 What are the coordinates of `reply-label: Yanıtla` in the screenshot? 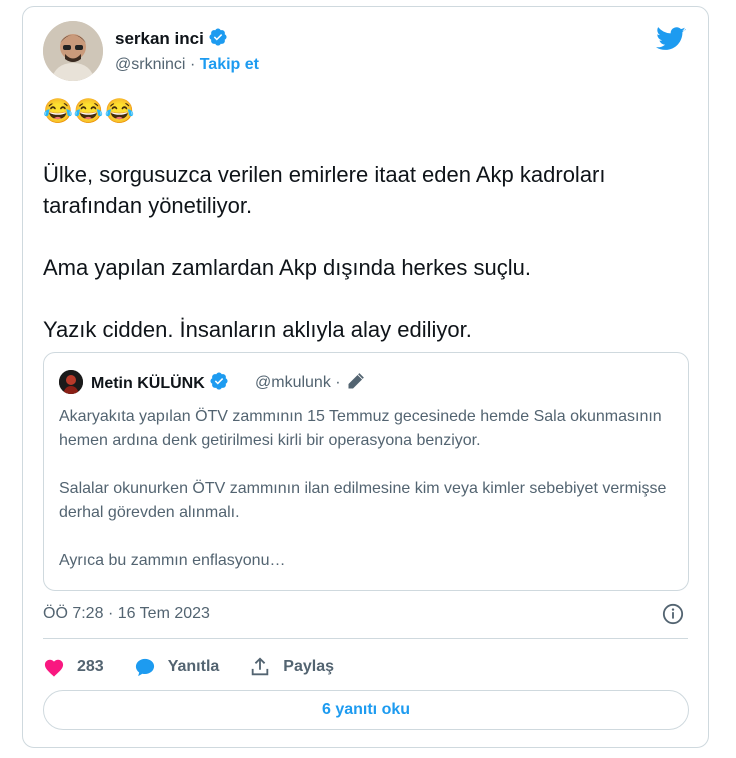 It's located at (193, 666).